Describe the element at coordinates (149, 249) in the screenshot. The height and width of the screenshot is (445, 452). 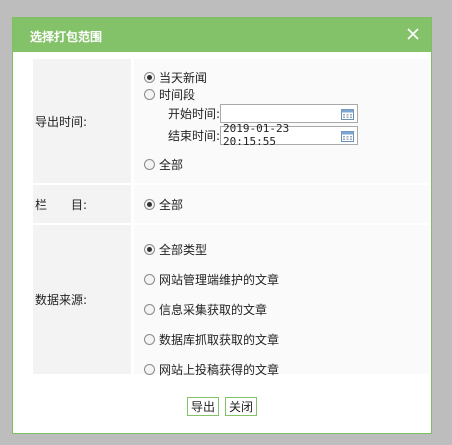
I see `radio-all-types-indicator` at that location.